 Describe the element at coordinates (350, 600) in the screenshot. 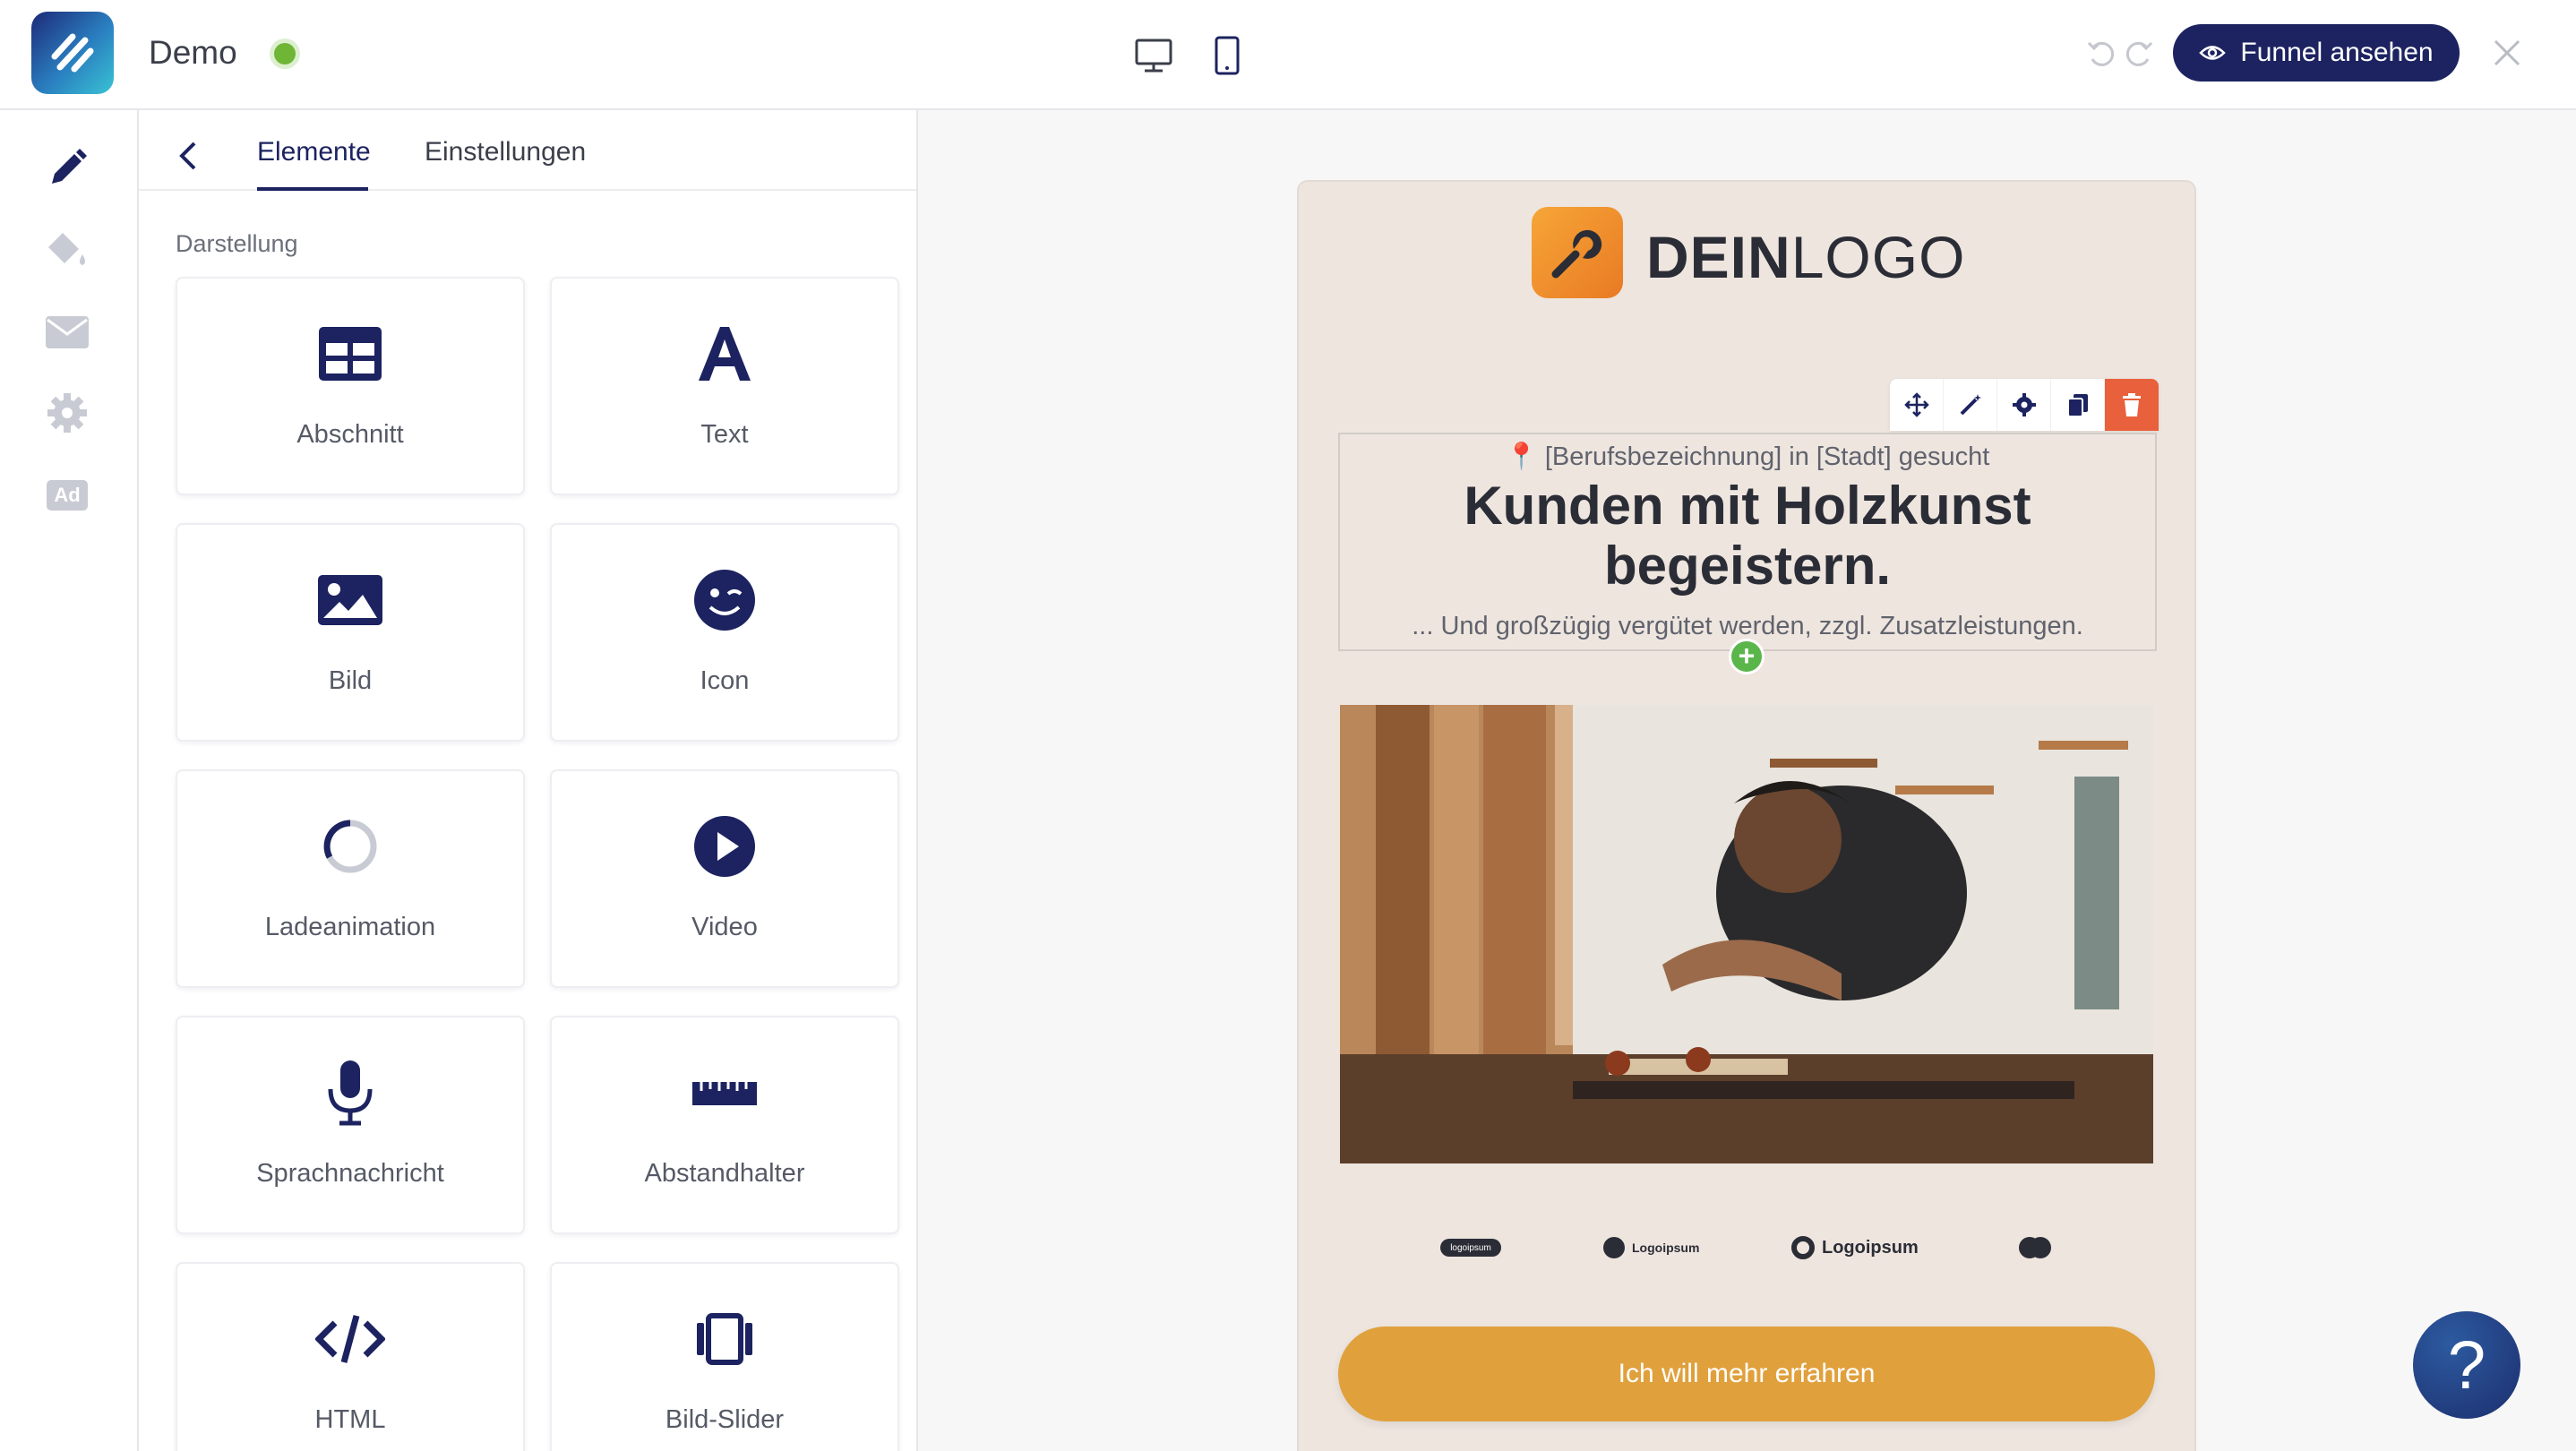

I see `image-icon` at that location.